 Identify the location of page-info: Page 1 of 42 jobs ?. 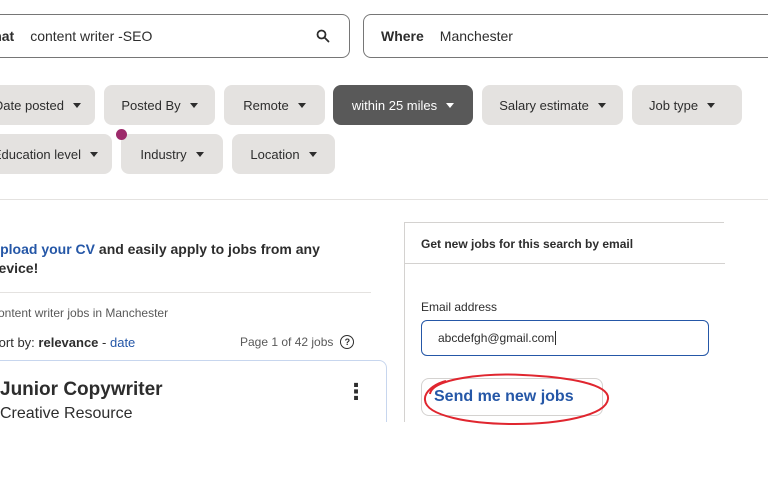
(297, 342).